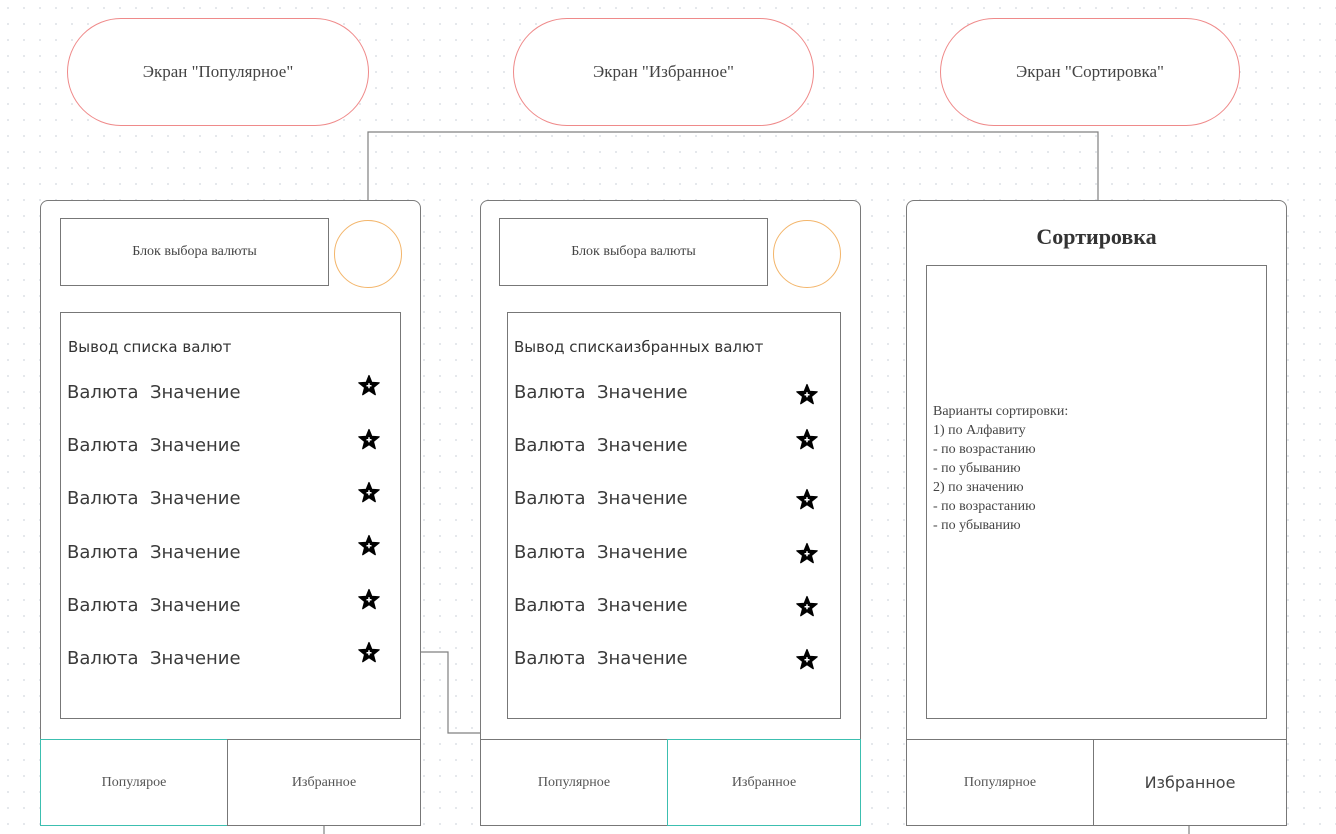 This screenshot has width=1336, height=834. What do you see at coordinates (150, 347) in the screenshot?
I see `list-title: Вывод списка валют` at bounding box center [150, 347].